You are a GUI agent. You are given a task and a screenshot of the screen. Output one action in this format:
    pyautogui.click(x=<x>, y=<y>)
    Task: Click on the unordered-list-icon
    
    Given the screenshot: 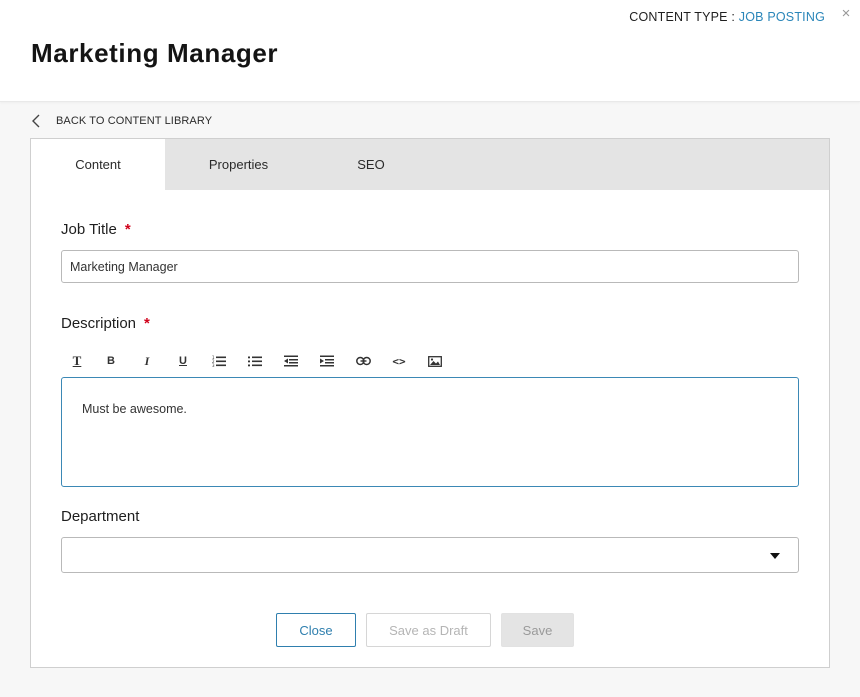 What is the action you would take?
    pyautogui.click(x=255, y=361)
    